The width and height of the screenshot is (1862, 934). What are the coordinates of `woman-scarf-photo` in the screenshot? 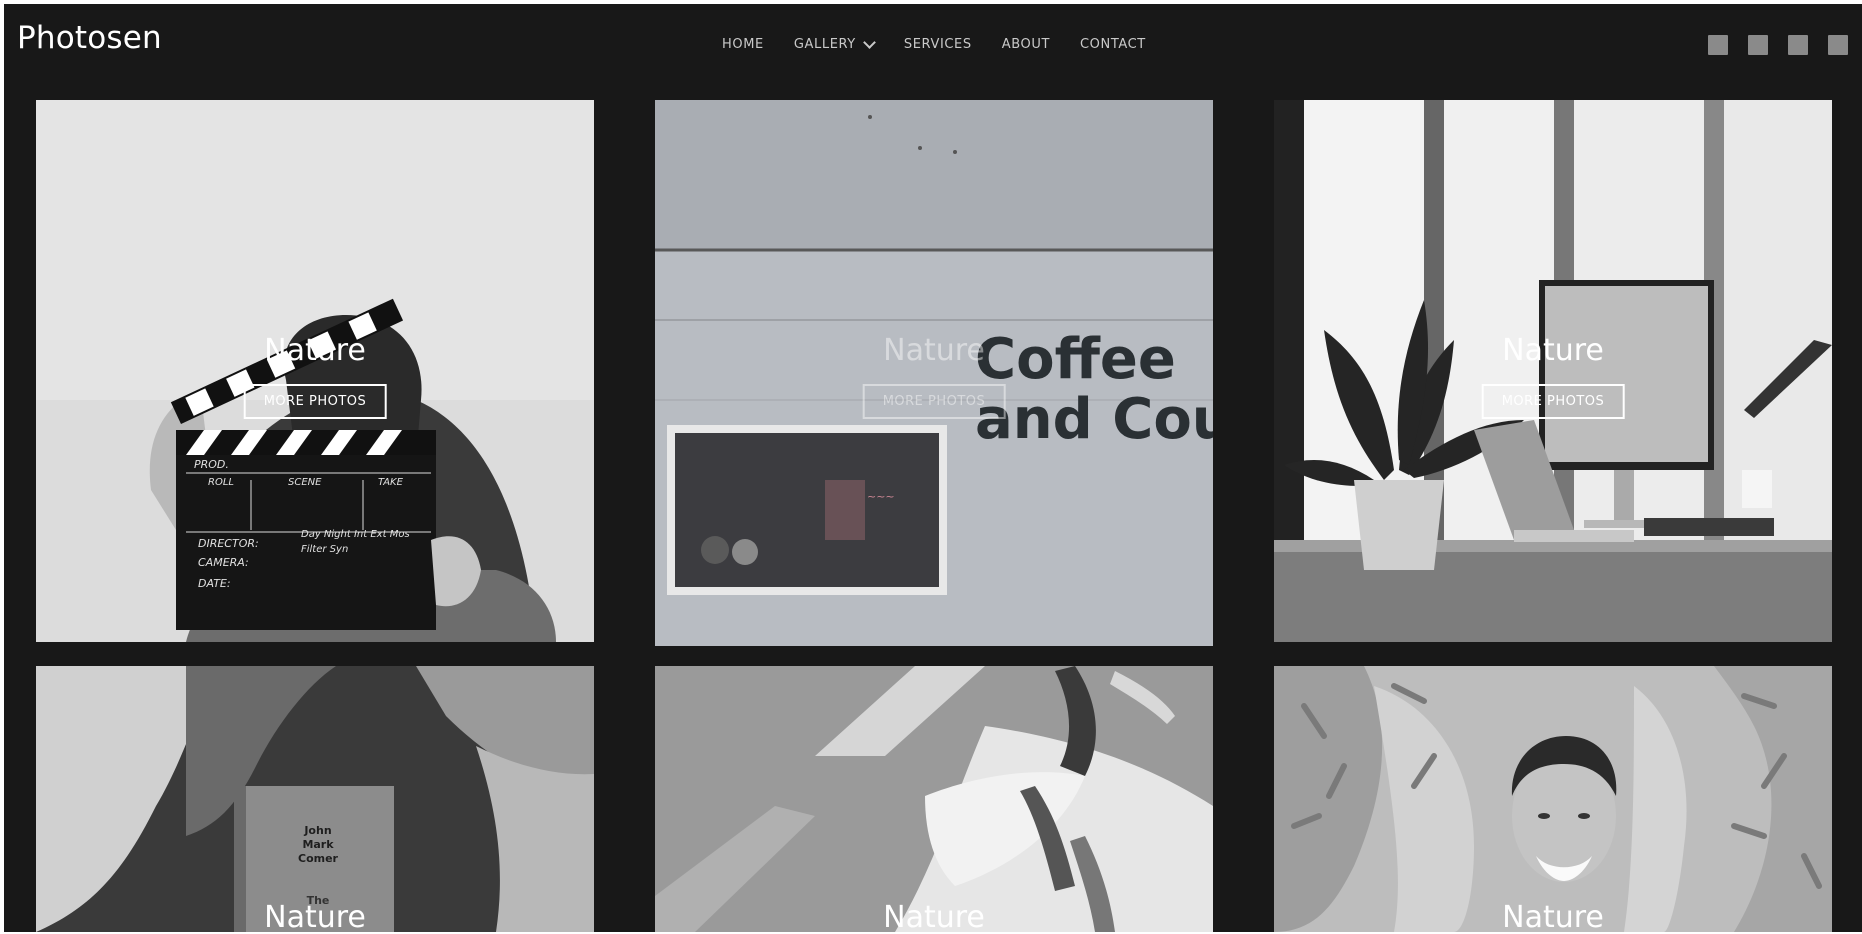 It's located at (934, 799).